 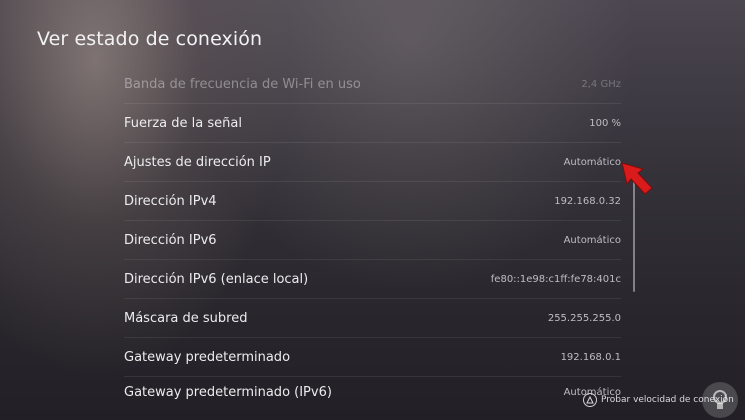 I want to click on list-item: Ajustes de dirección IP Automático, so click(x=372, y=162).